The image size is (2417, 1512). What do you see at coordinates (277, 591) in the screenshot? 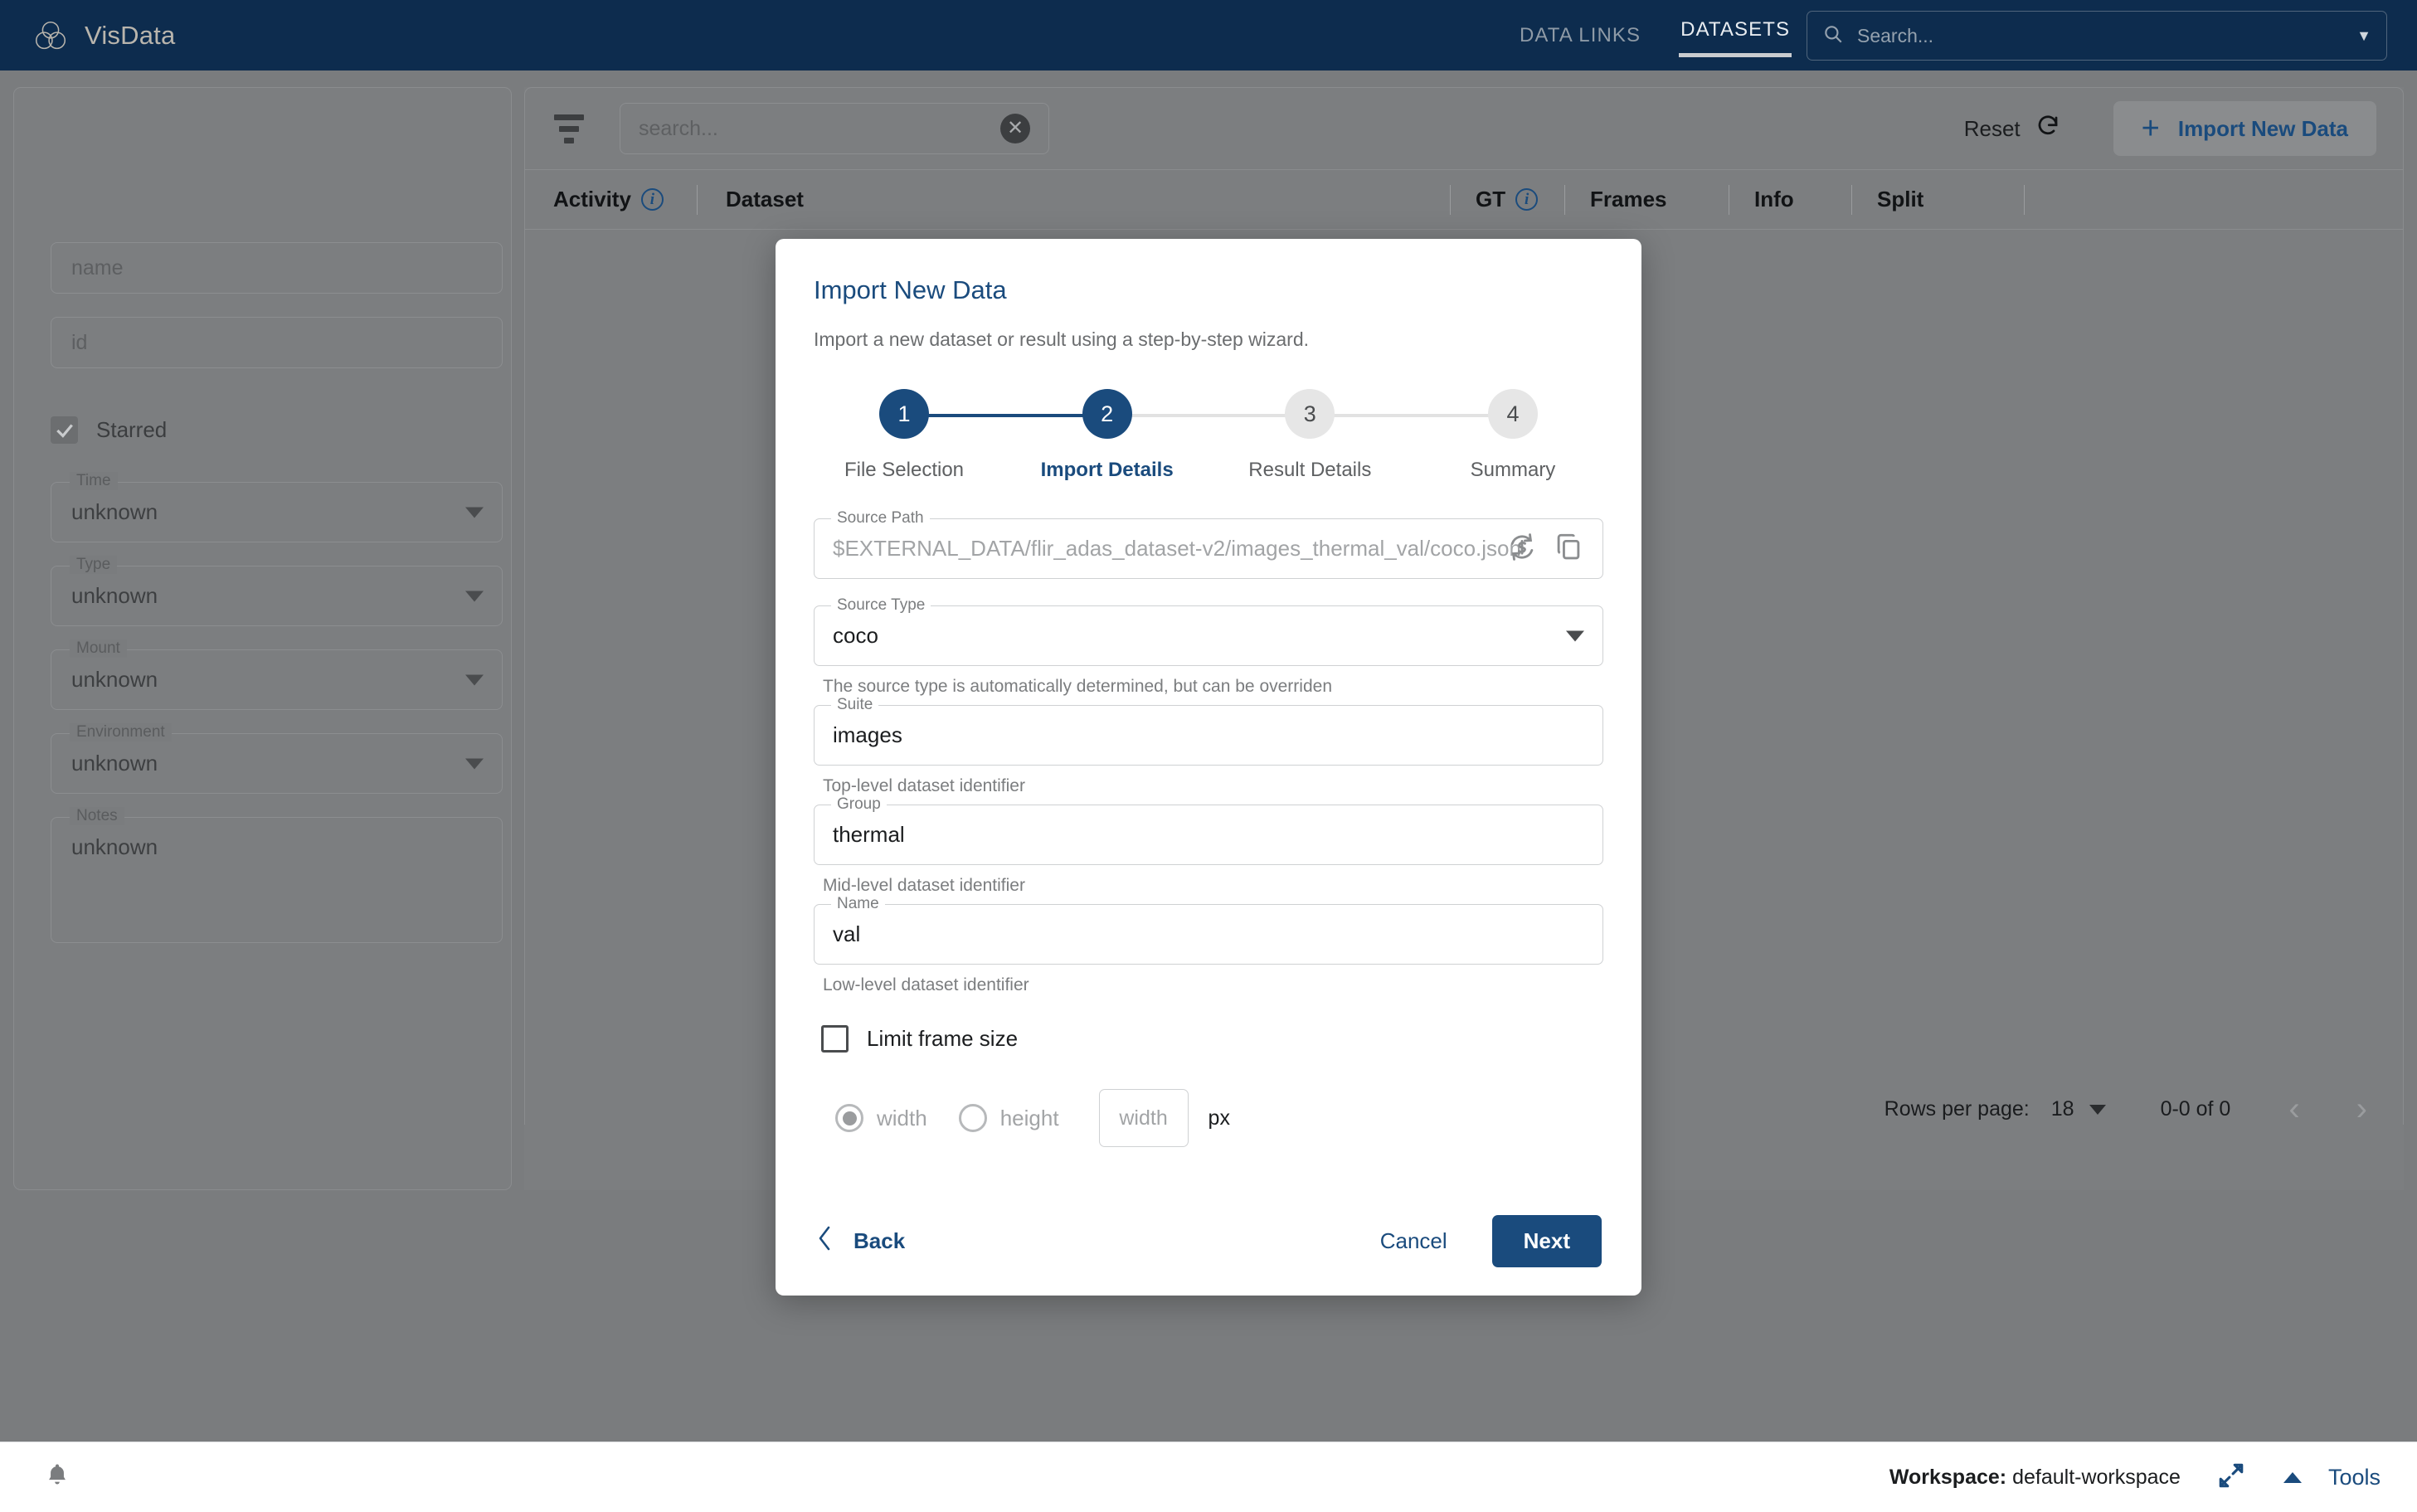
I see `filter-type-select: Type unknown` at bounding box center [277, 591].